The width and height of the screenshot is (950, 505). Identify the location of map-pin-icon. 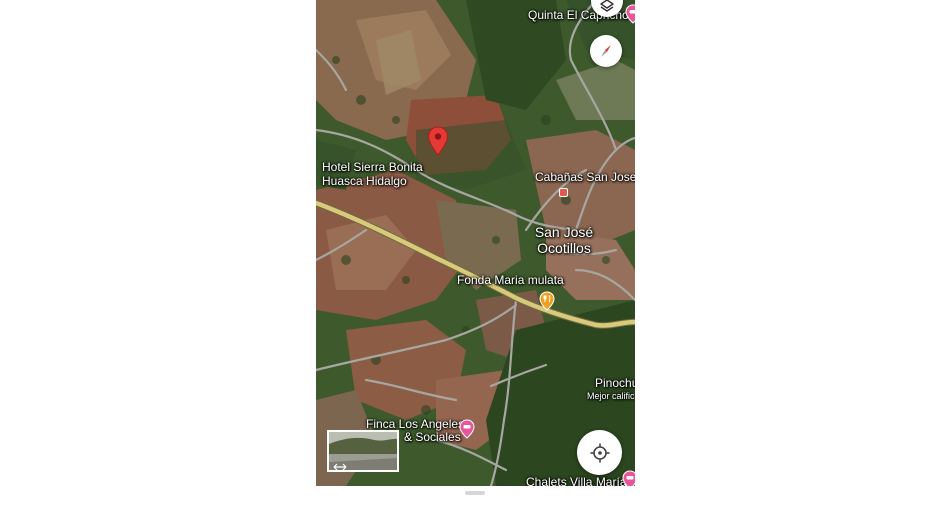
(438, 141).